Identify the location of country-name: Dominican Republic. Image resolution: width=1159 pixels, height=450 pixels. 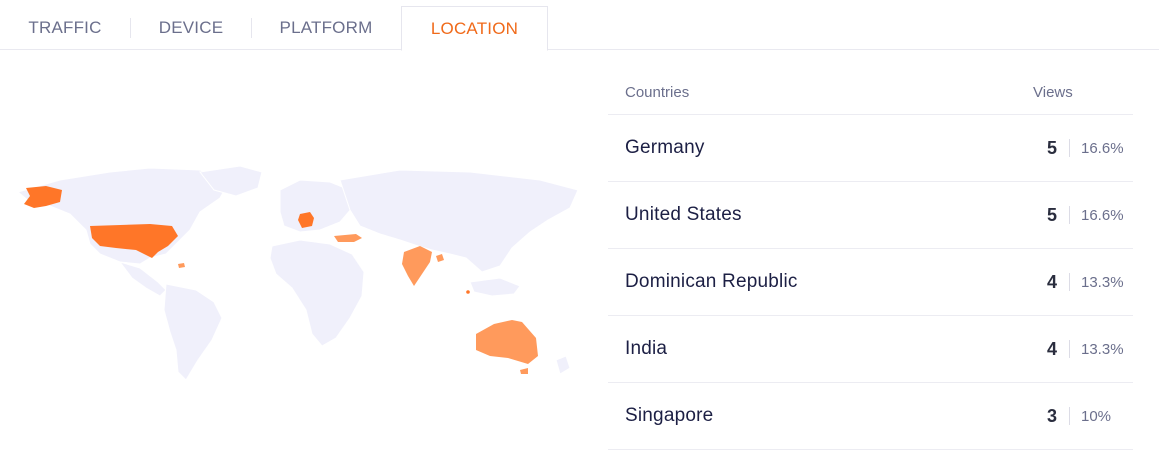
(711, 281).